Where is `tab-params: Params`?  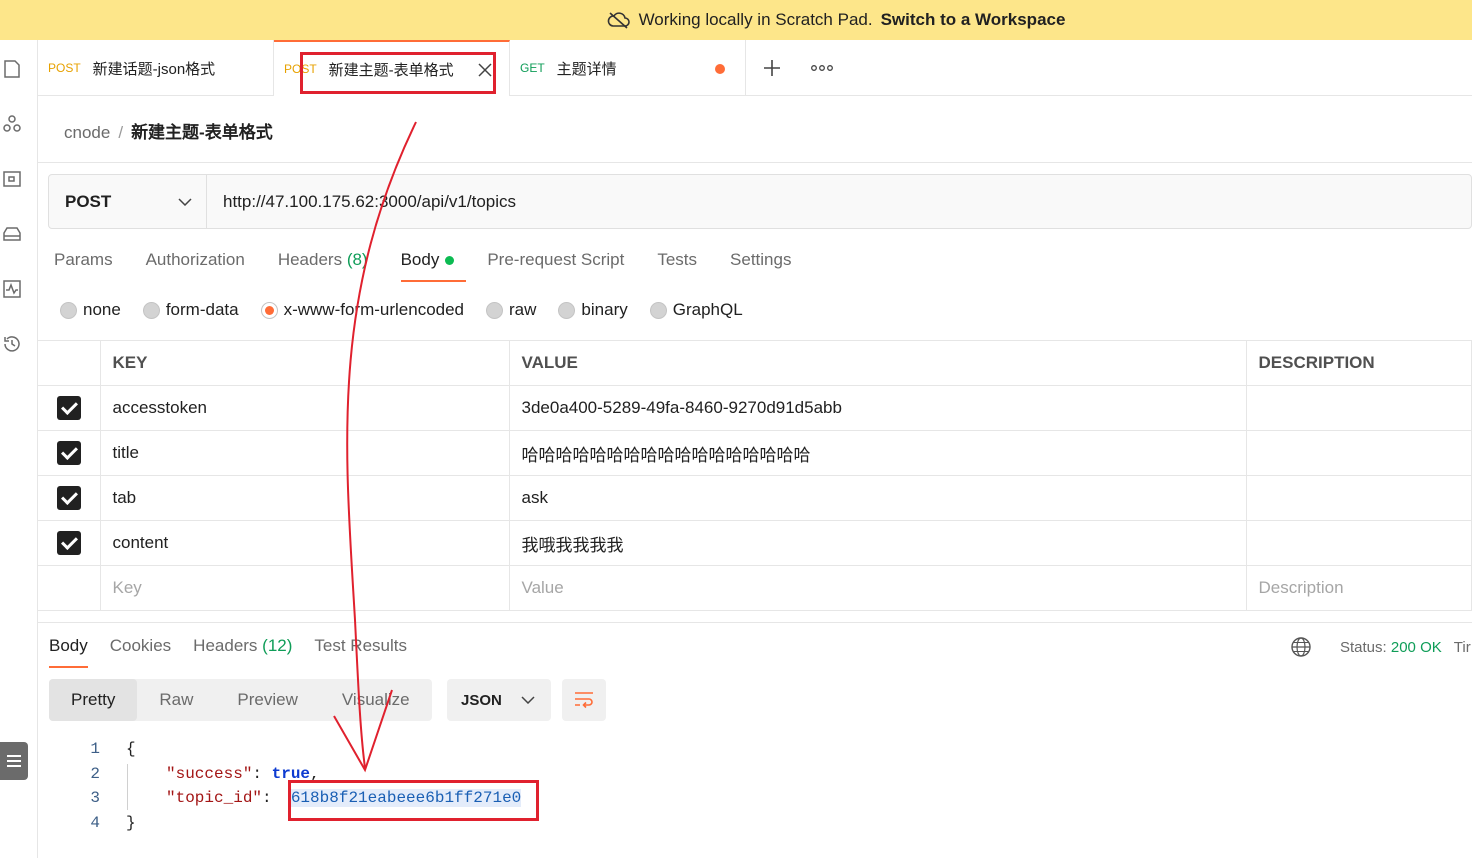 tab-params: Params is located at coordinates (83, 260).